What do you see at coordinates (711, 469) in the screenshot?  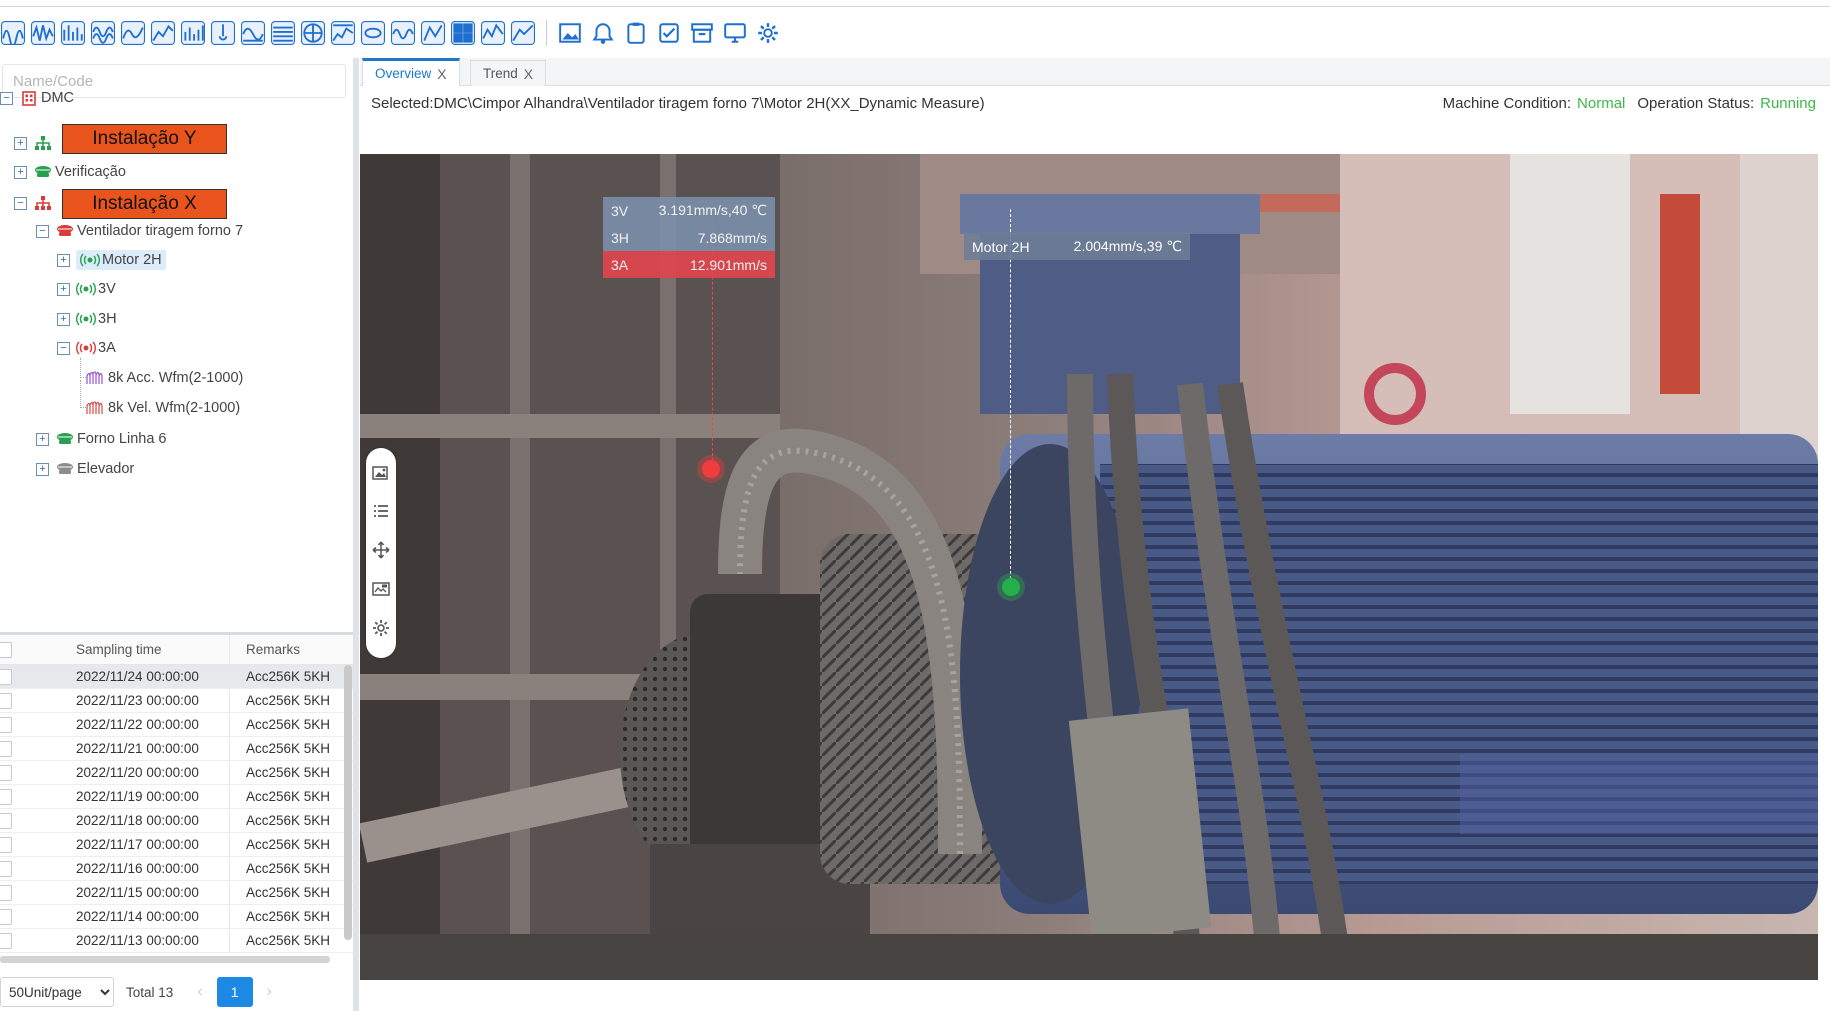 I see `measure-point-3a` at bounding box center [711, 469].